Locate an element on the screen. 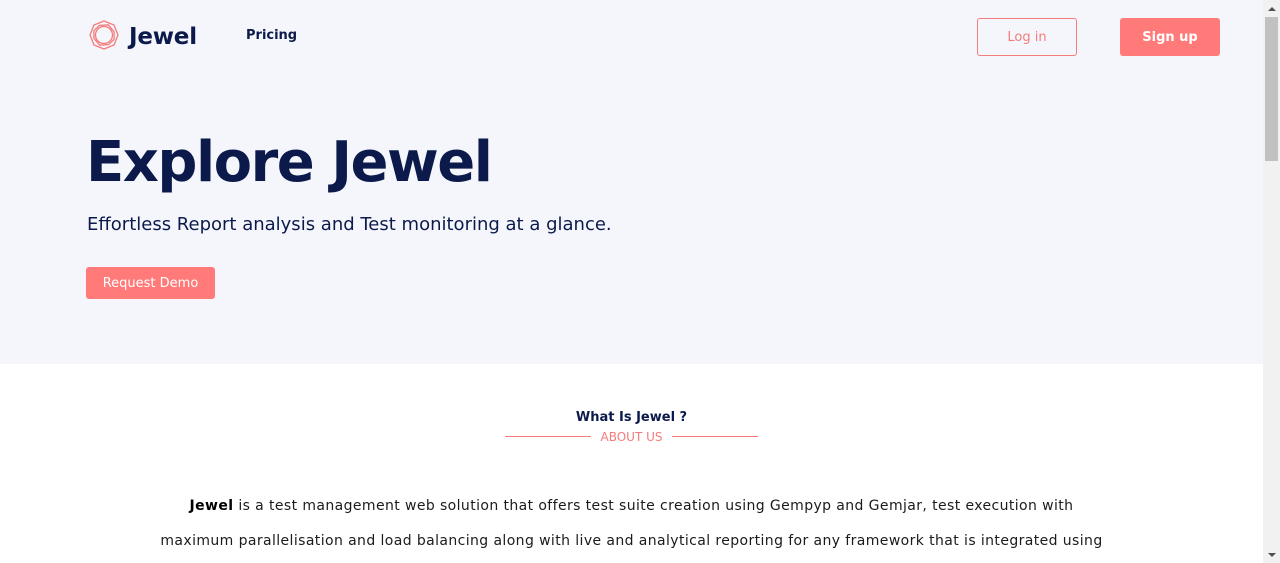 This screenshot has width=1280, height=563. scrollbar-thumb is located at coordinates (1271, 89).